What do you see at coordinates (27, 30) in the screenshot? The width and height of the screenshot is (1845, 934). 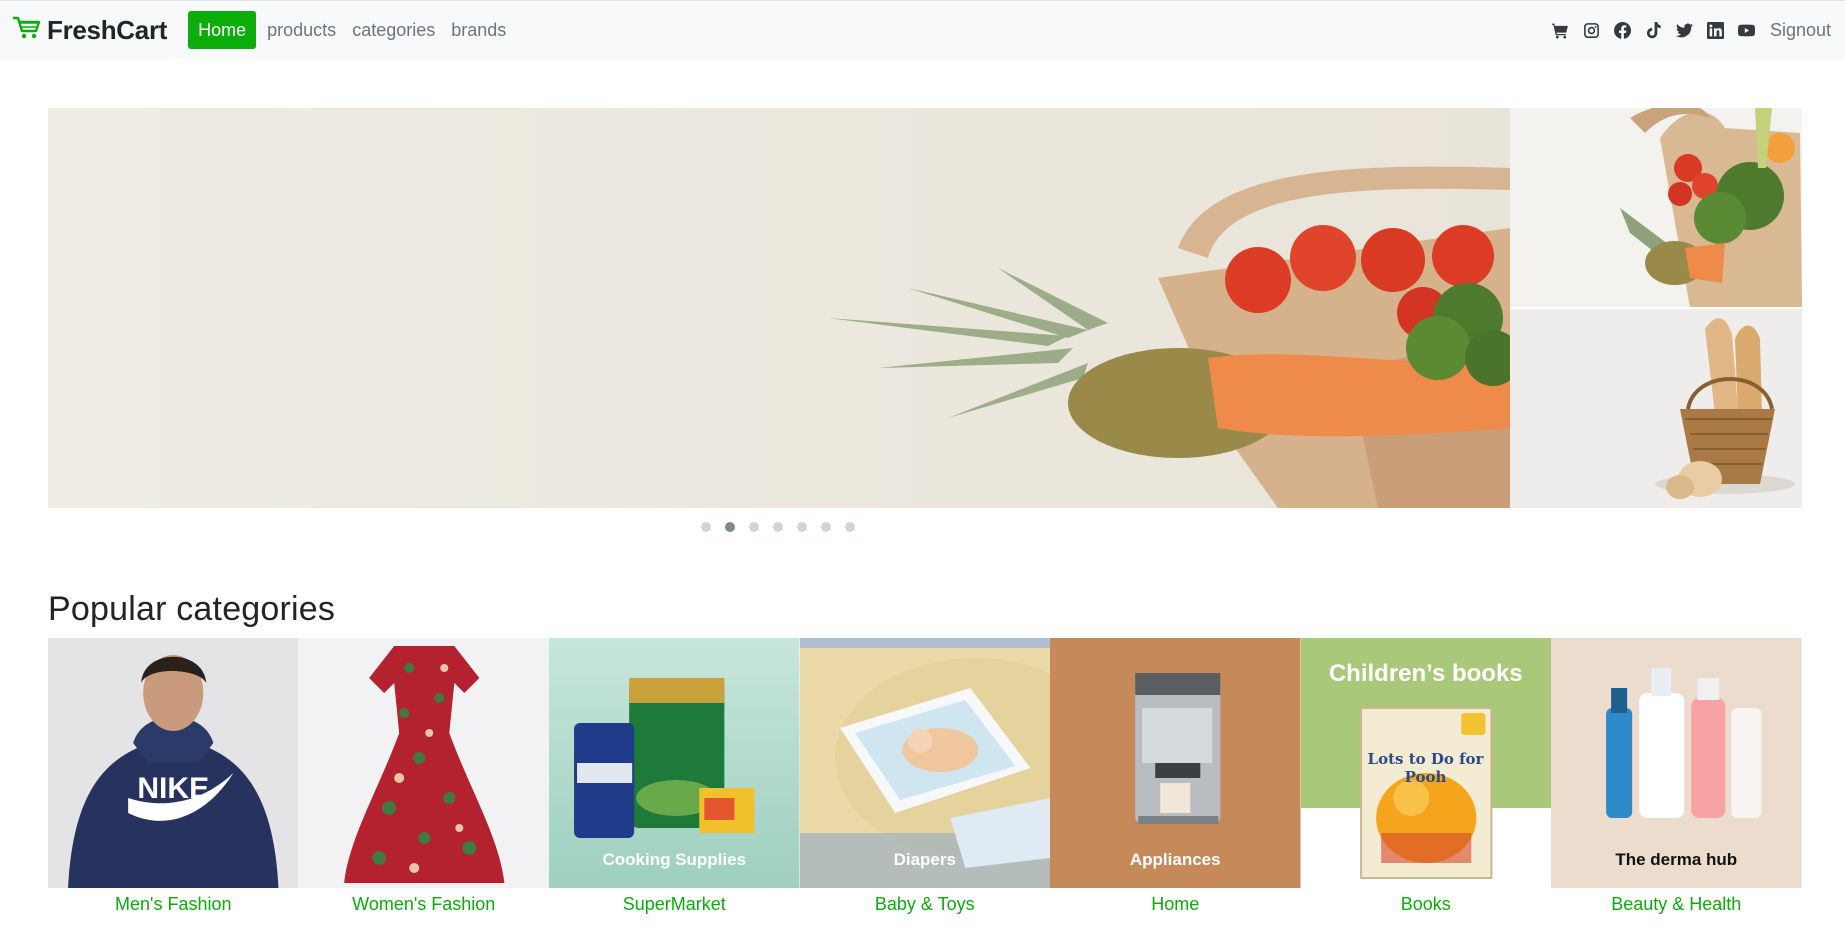 I see `cart-logo-icon` at bounding box center [27, 30].